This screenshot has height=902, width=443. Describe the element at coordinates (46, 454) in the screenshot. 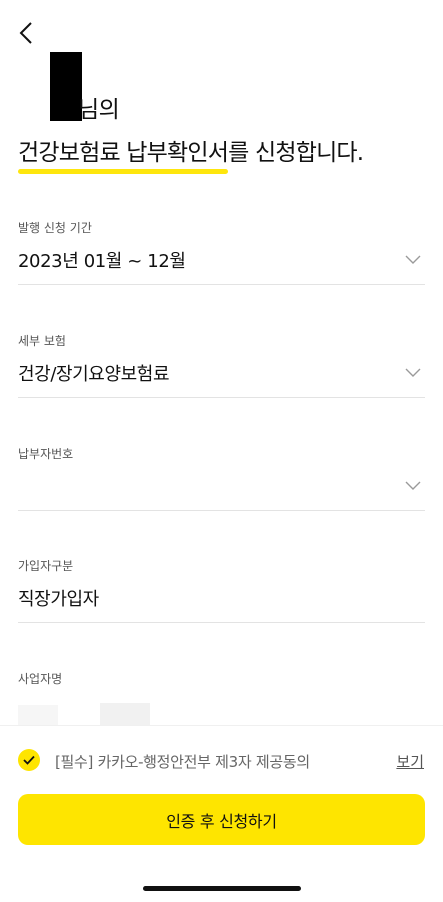

I see `field-label: 납부자번호` at that location.